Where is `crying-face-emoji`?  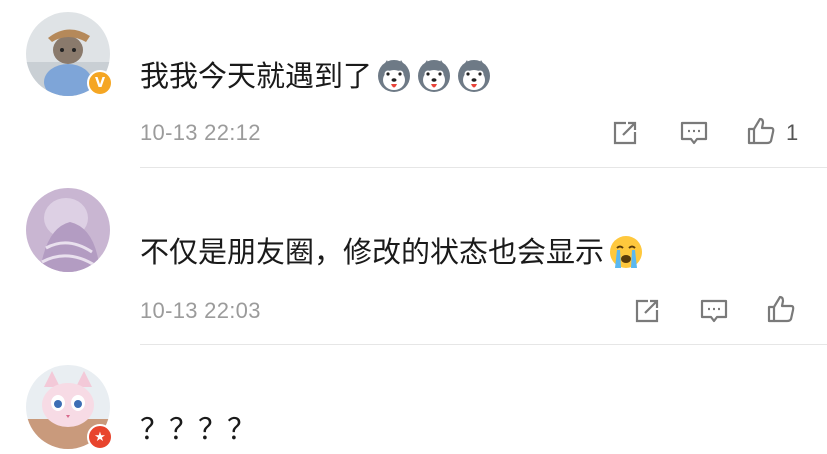
crying-face-emoji is located at coordinates (626, 252).